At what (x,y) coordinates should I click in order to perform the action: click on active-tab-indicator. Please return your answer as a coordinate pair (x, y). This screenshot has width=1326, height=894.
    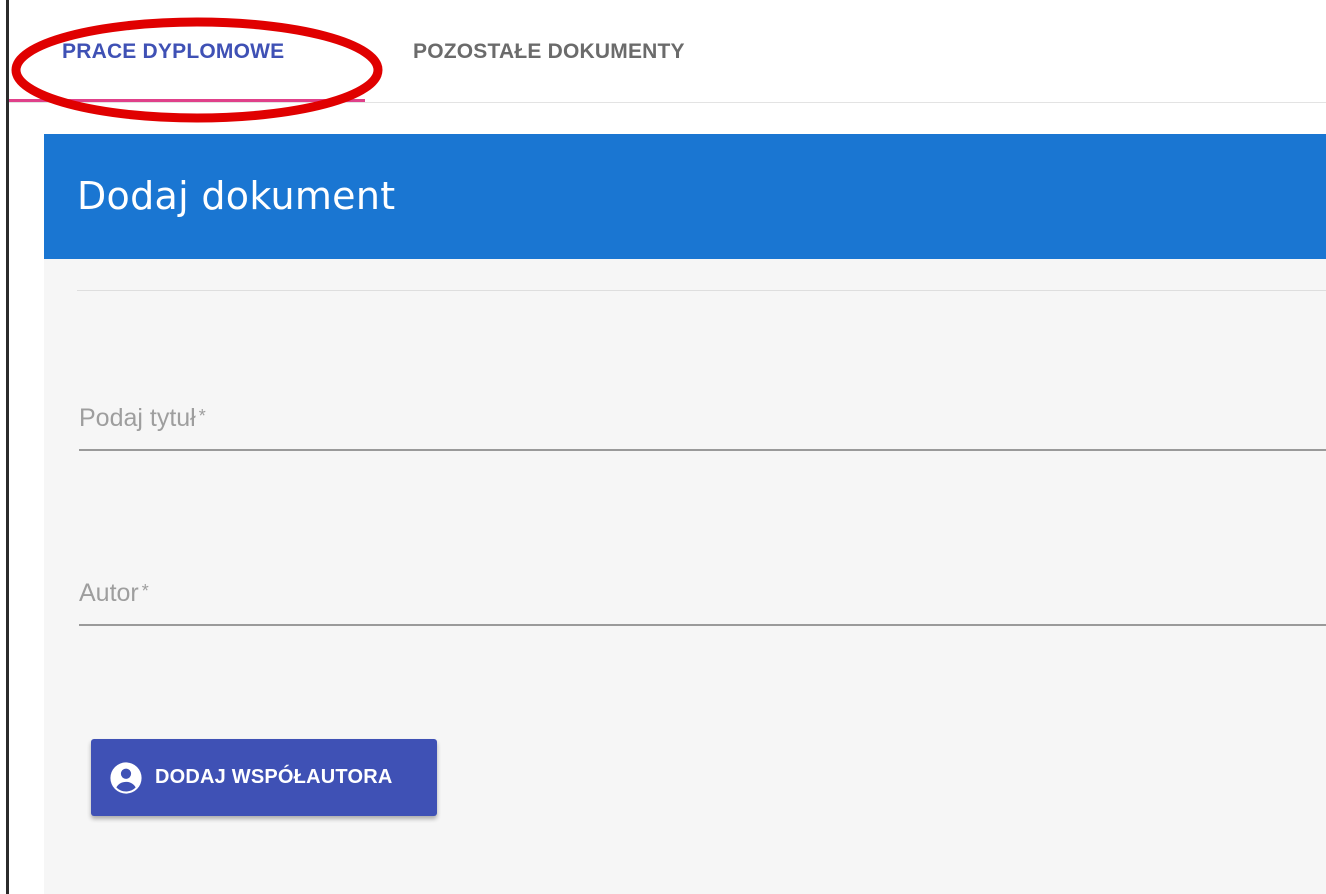
    Looking at the image, I should click on (187, 100).